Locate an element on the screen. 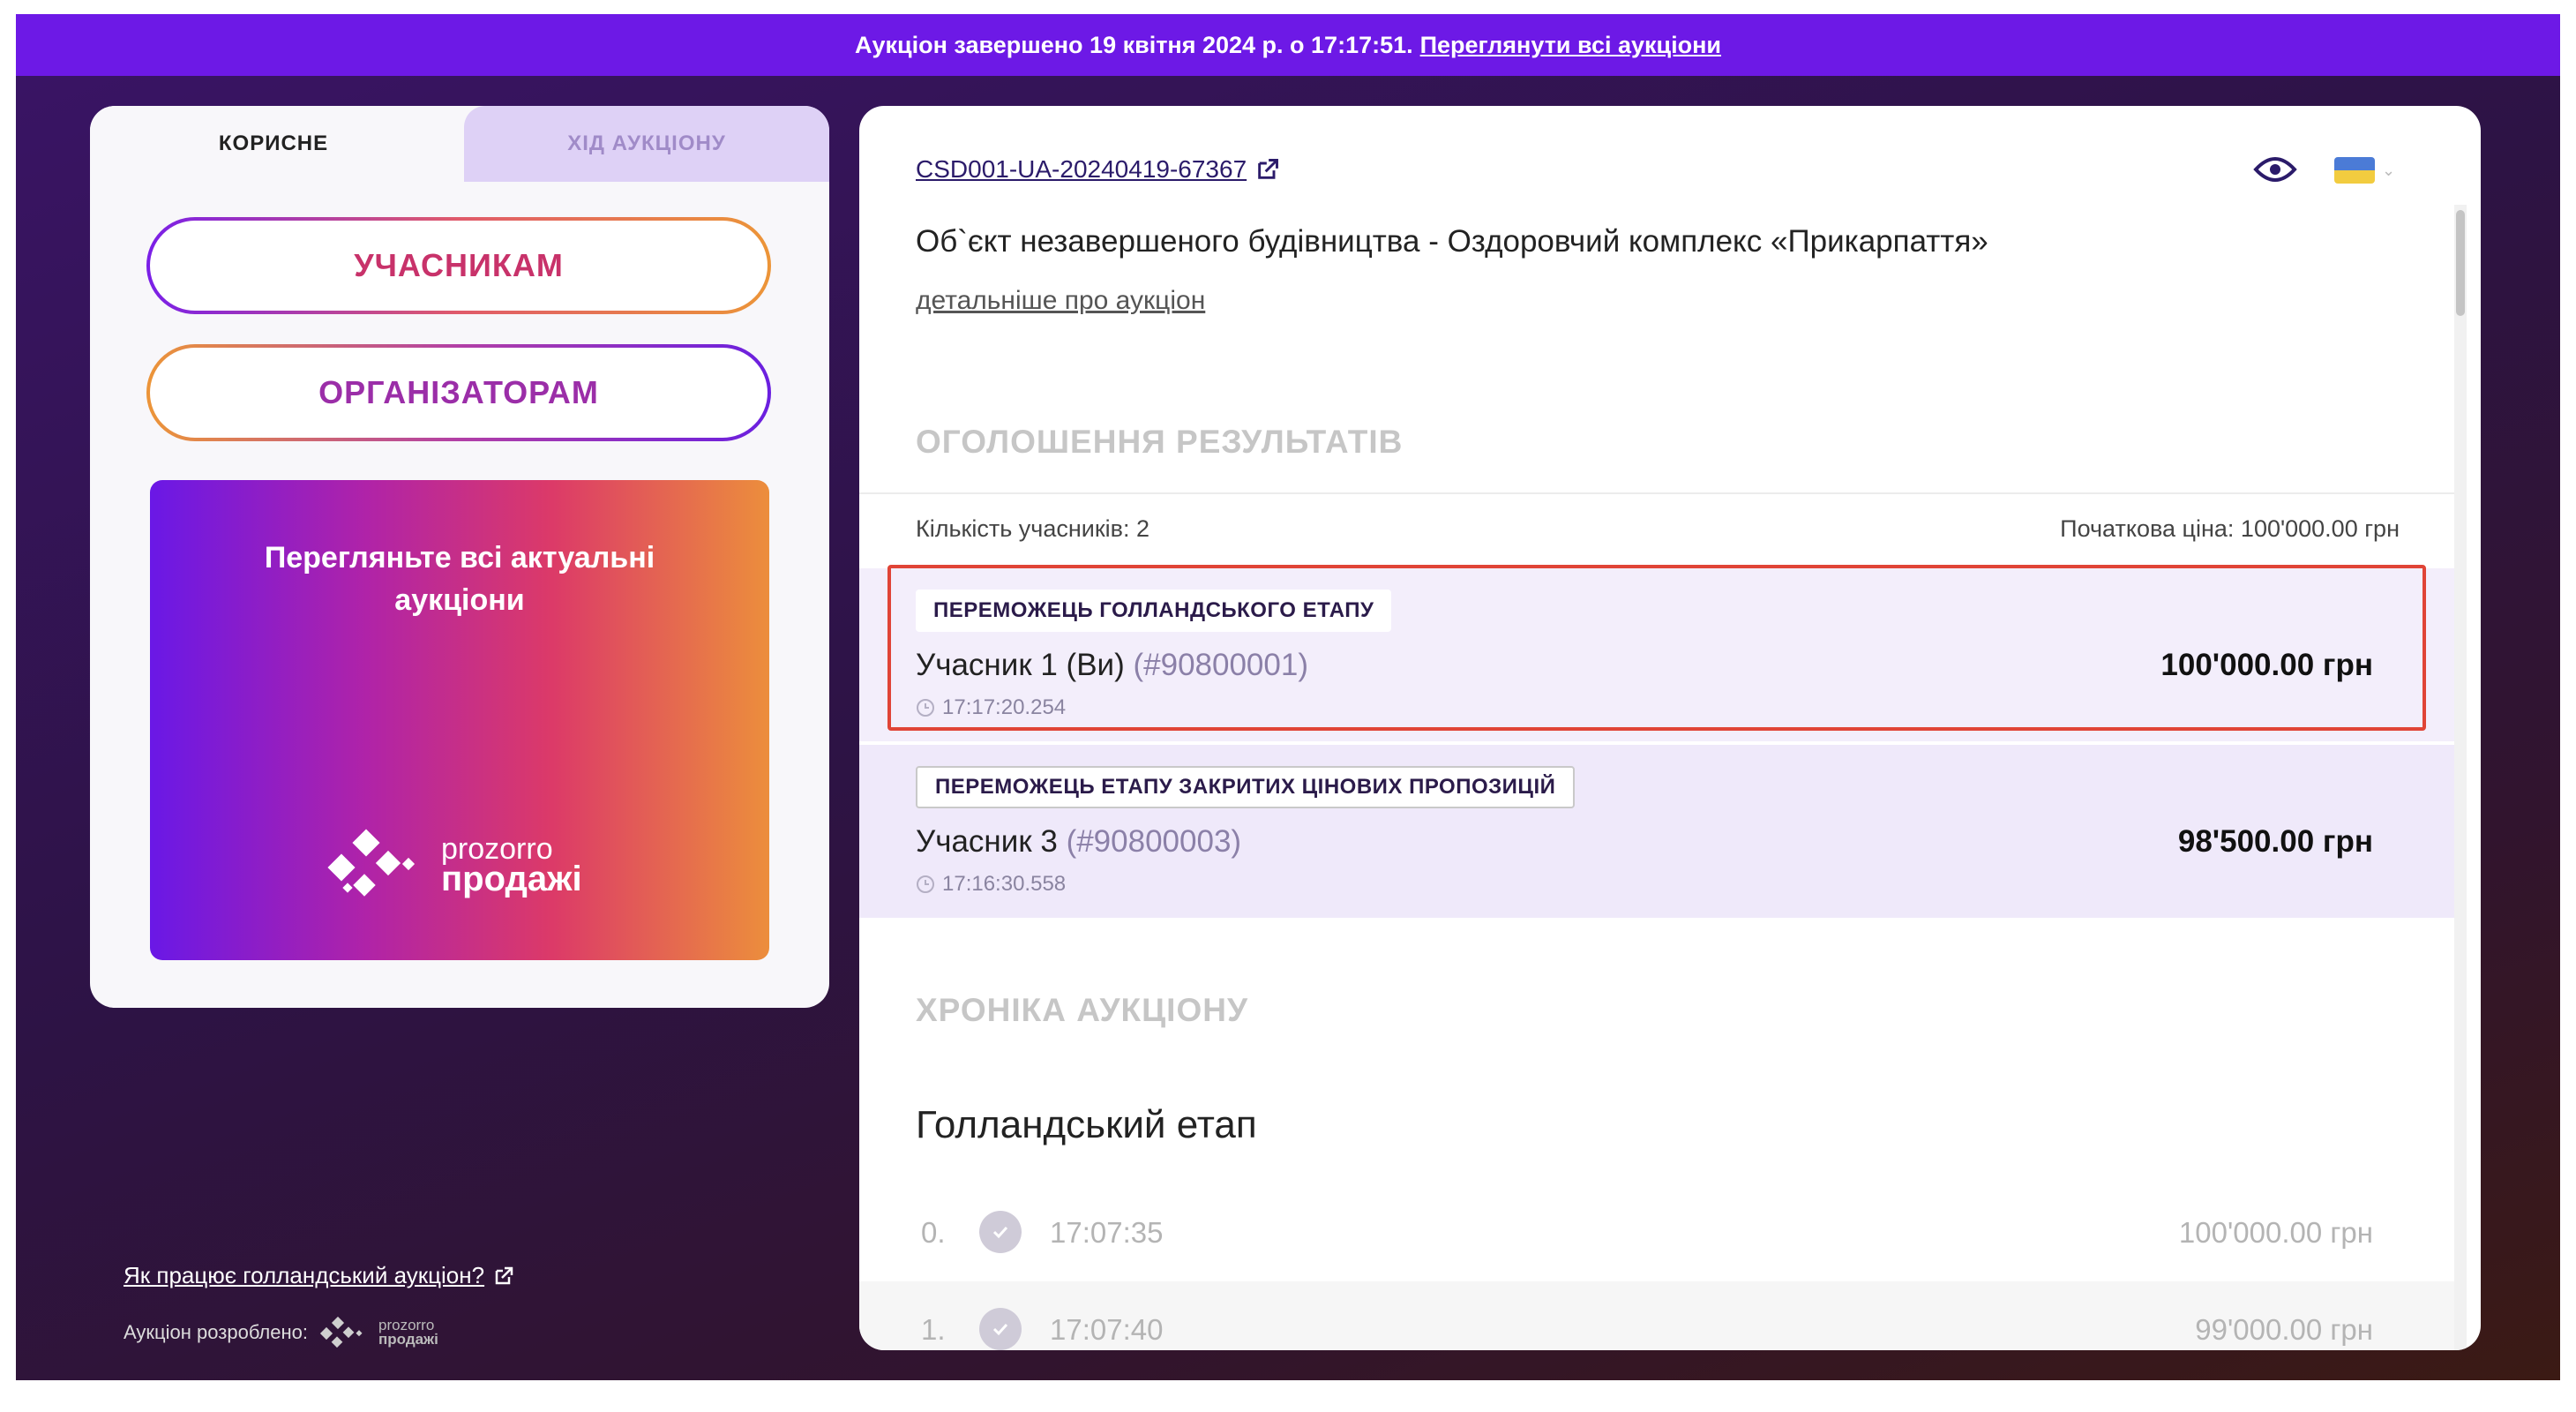 The height and width of the screenshot is (1412, 2576). logo-line-2: продажі is located at coordinates (512, 879).